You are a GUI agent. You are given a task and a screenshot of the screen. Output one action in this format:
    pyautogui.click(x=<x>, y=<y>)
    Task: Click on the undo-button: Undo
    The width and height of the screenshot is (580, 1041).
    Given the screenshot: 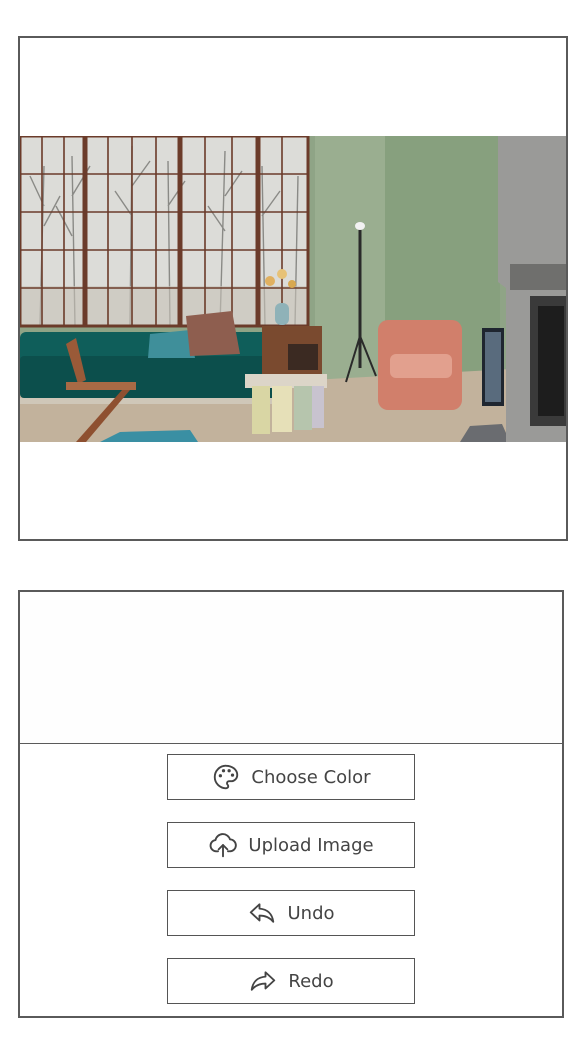 What is the action you would take?
    pyautogui.click(x=291, y=913)
    